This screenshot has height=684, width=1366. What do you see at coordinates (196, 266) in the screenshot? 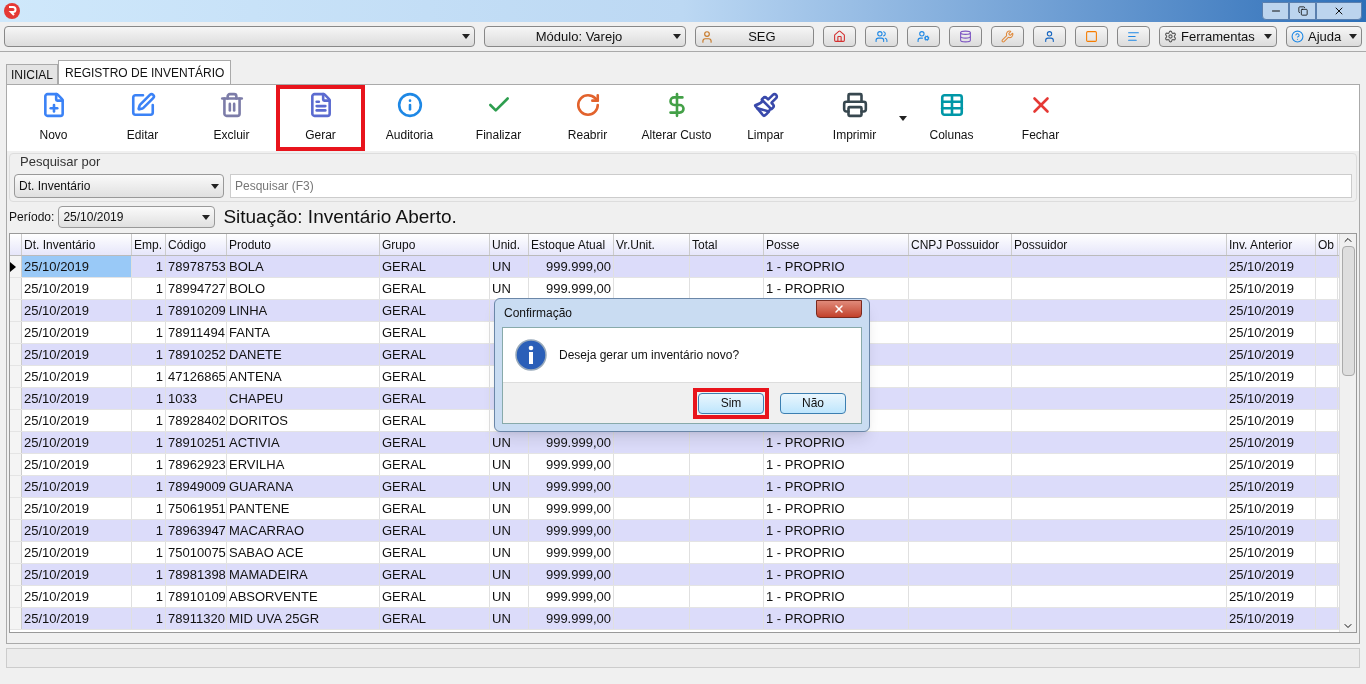
I see `table-cell: 78978753` at bounding box center [196, 266].